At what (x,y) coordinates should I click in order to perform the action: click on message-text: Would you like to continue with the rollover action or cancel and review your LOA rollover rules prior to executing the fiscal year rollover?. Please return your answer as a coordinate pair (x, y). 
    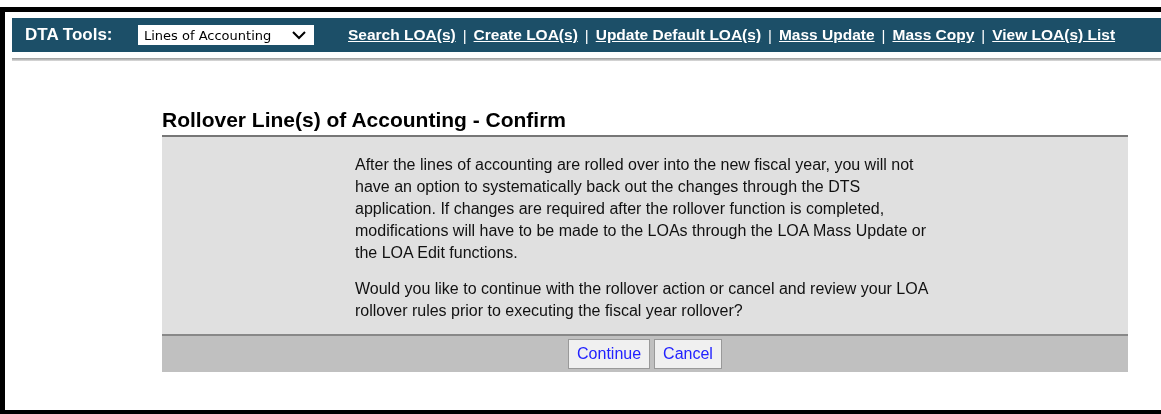
    Looking at the image, I should click on (642, 300).